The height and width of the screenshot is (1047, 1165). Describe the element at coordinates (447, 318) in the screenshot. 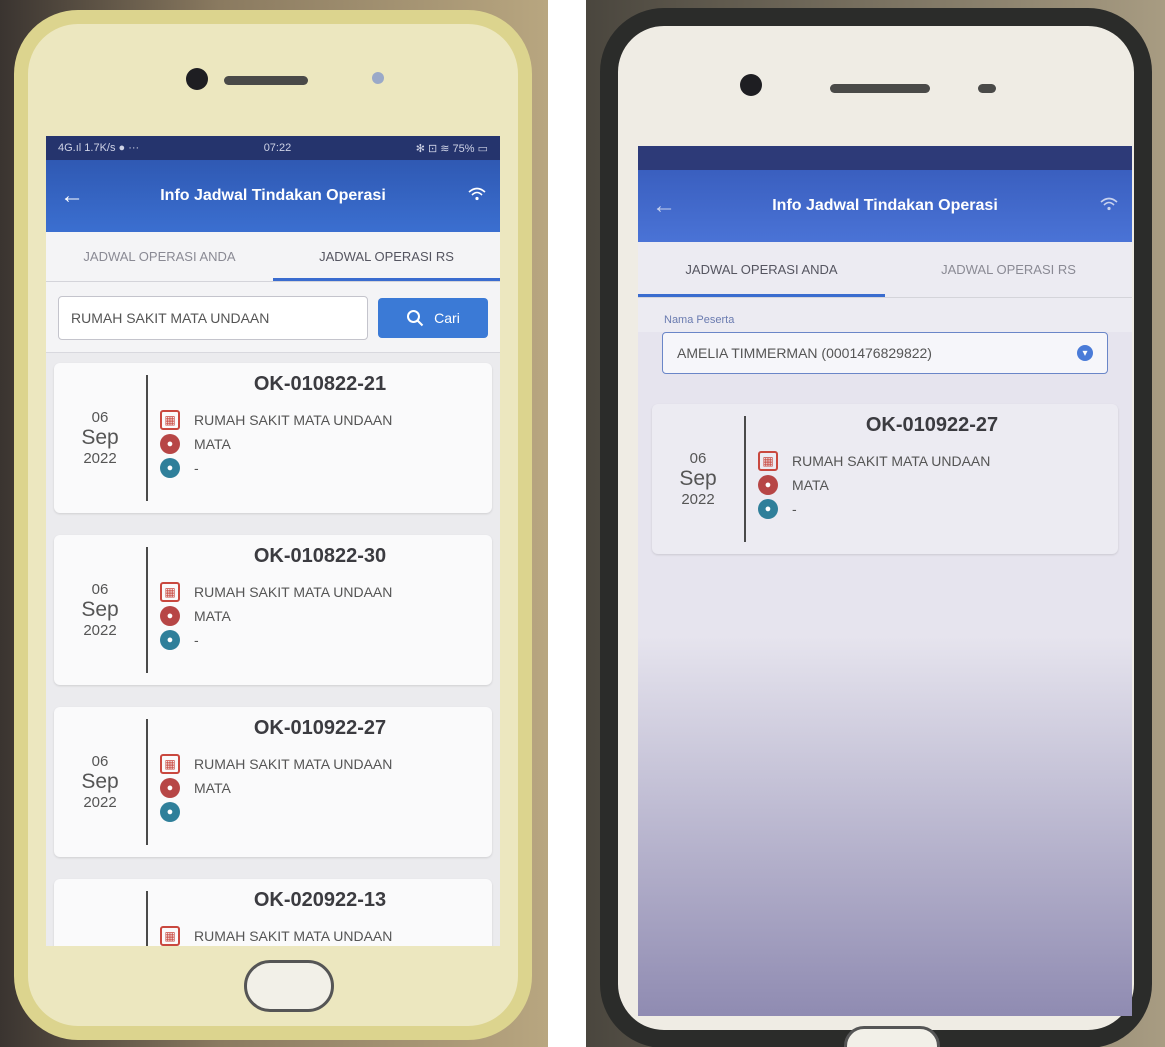

I see `search-button-label: Cari` at that location.